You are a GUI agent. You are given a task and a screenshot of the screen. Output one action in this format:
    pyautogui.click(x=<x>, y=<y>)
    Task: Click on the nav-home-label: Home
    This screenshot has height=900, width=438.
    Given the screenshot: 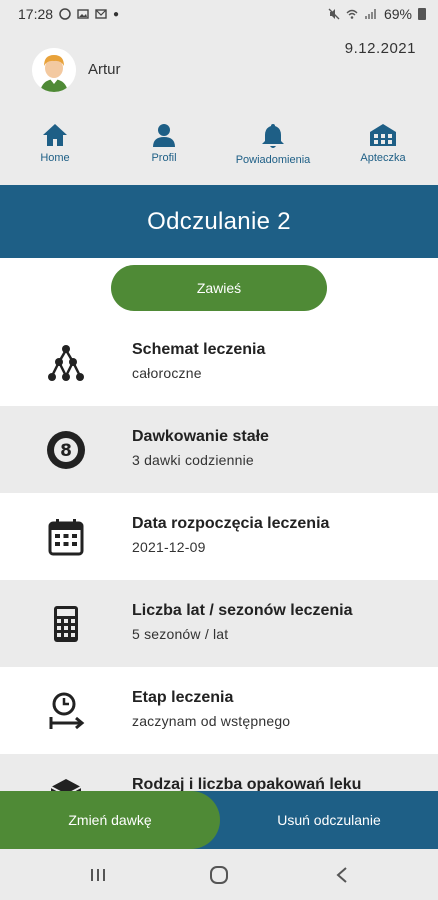 What is the action you would take?
    pyautogui.click(x=55, y=158)
    